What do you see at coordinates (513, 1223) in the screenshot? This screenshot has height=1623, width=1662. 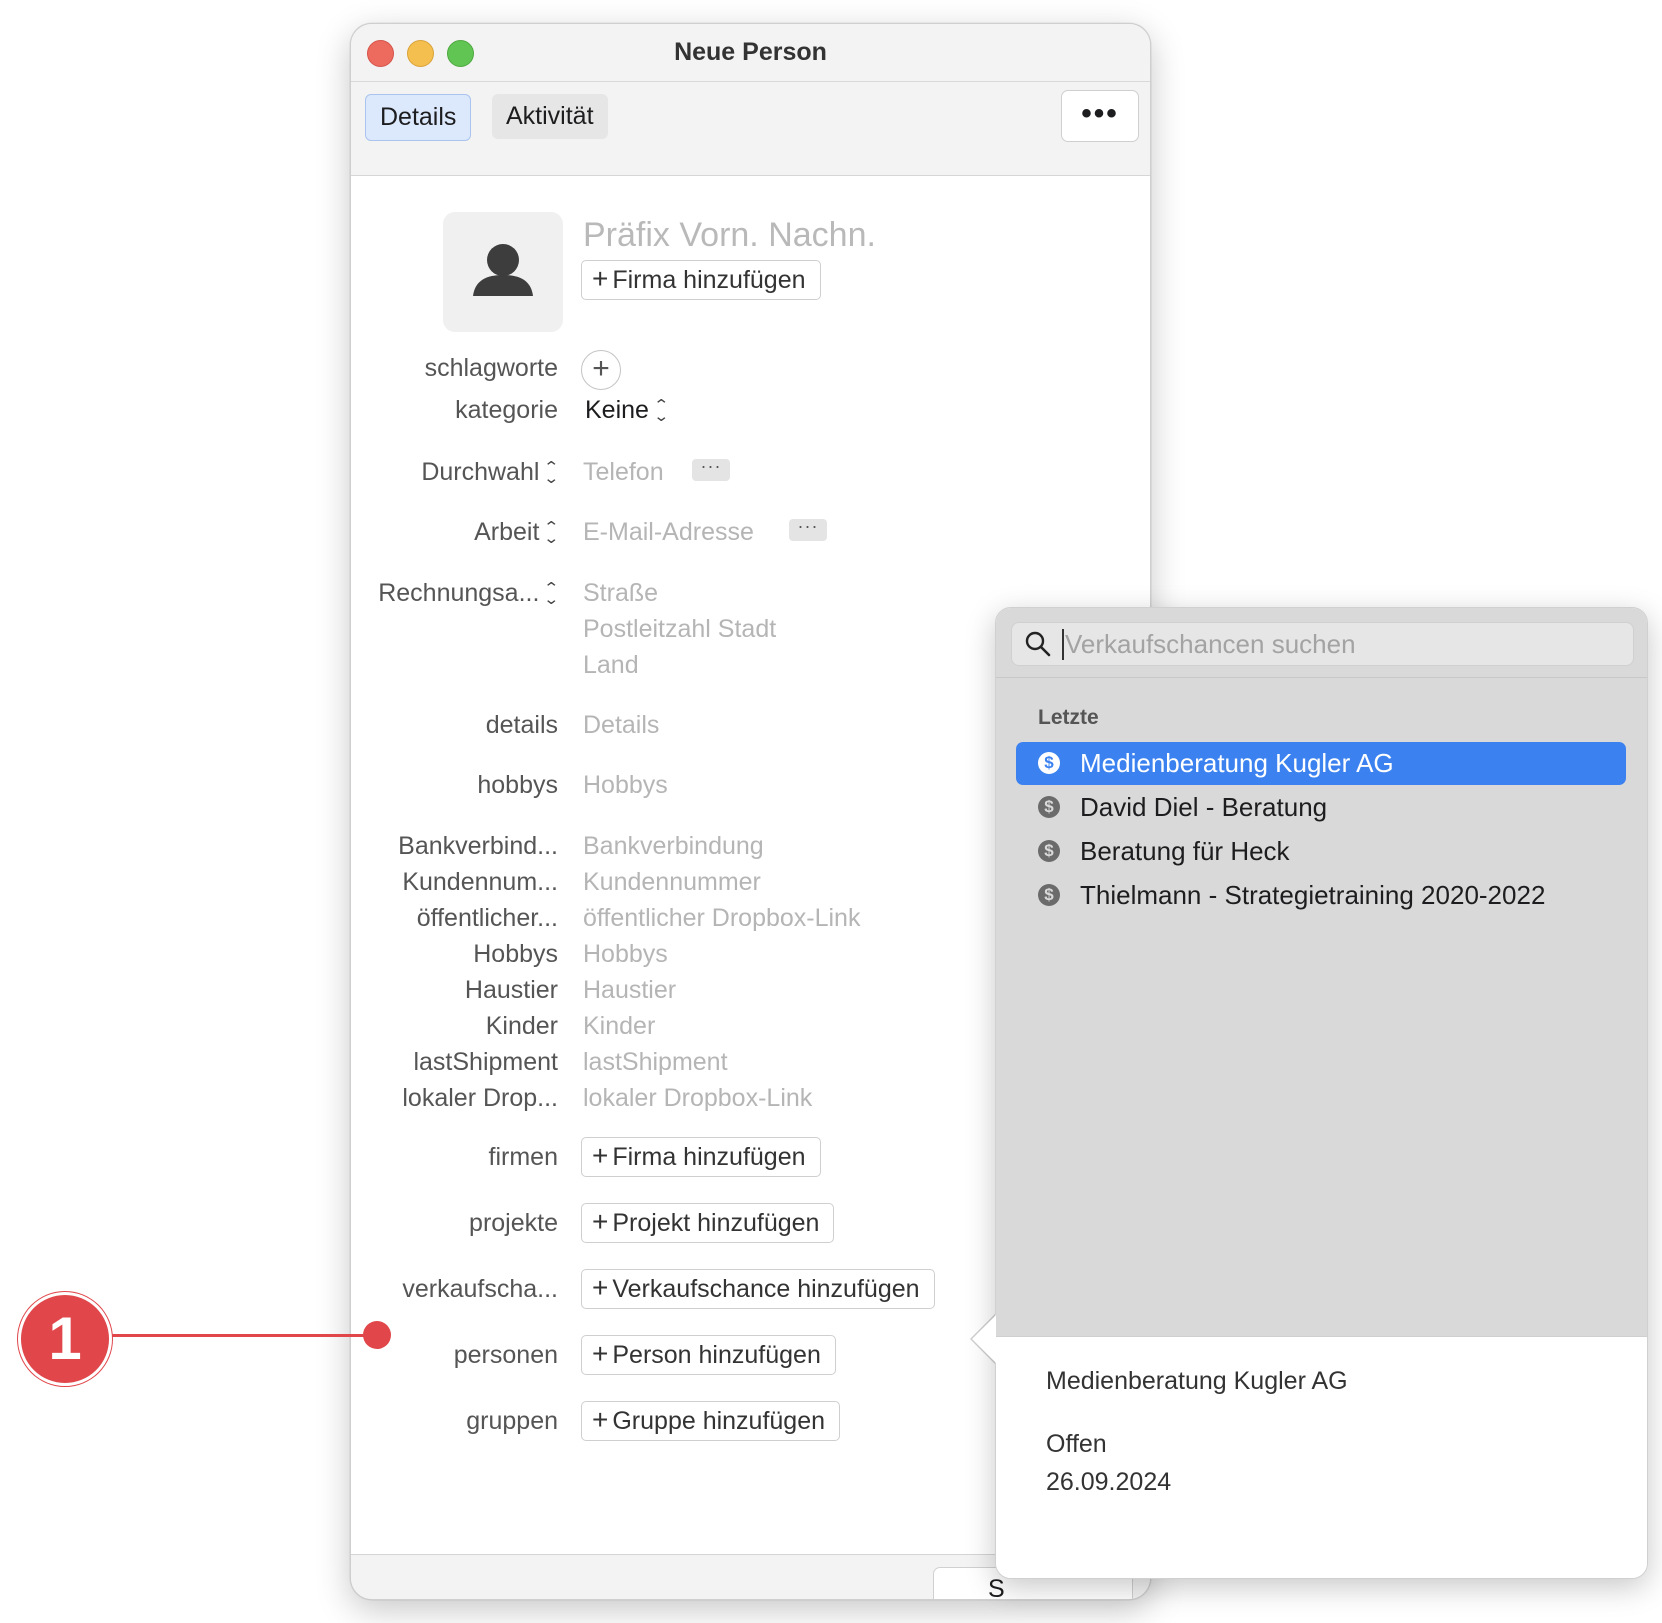 I see `projects-label: projekte` at bounding box center [513, 1223].